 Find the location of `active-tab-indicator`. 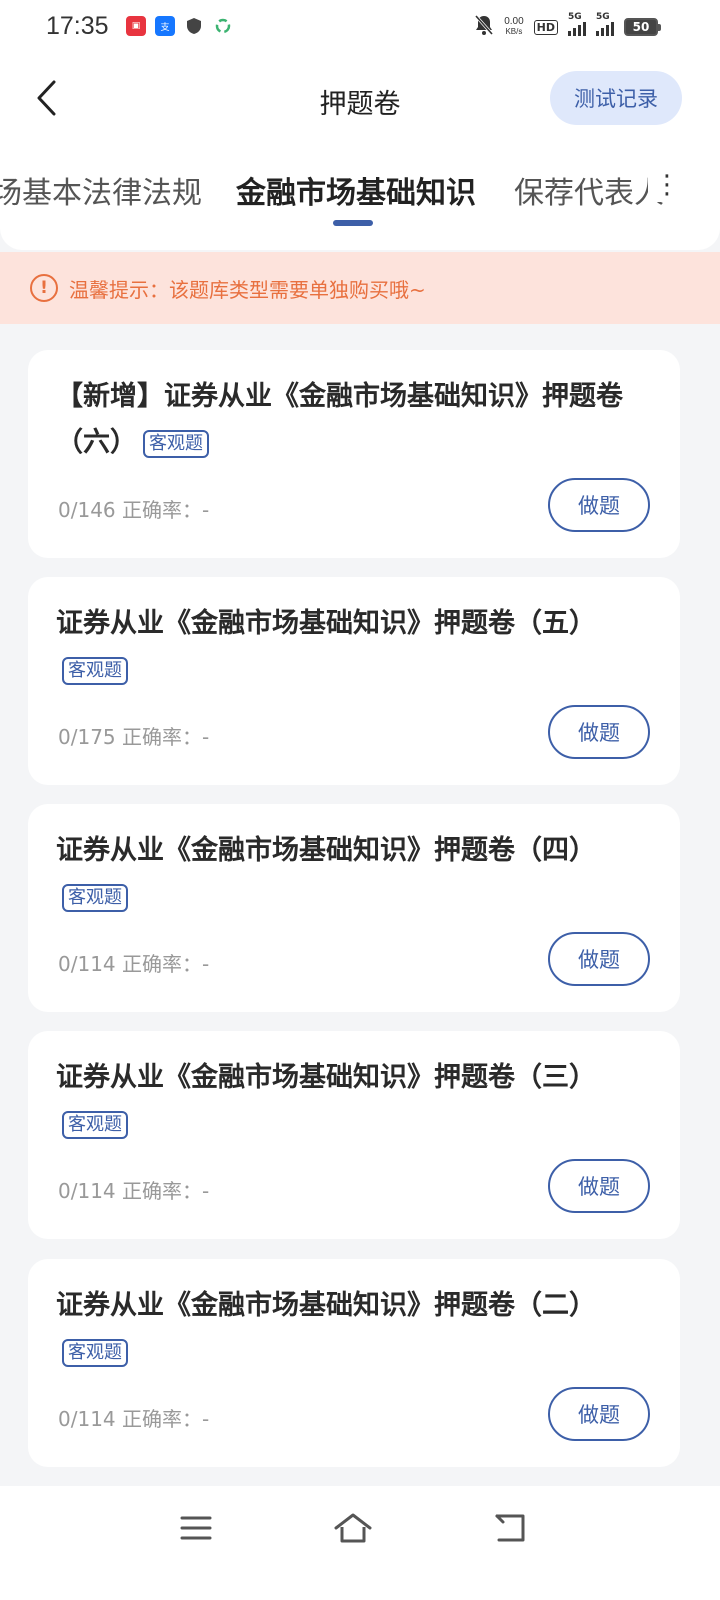

active-tab-indicator is located at coordinates (353, 223).